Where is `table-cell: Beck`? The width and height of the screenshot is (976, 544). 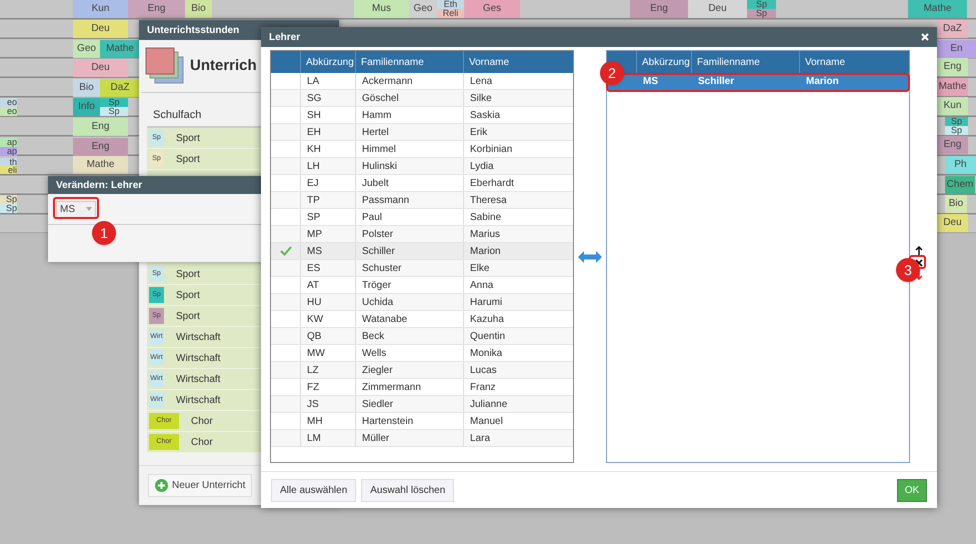 table-cell: Beck is located at coordinates (410, 336).